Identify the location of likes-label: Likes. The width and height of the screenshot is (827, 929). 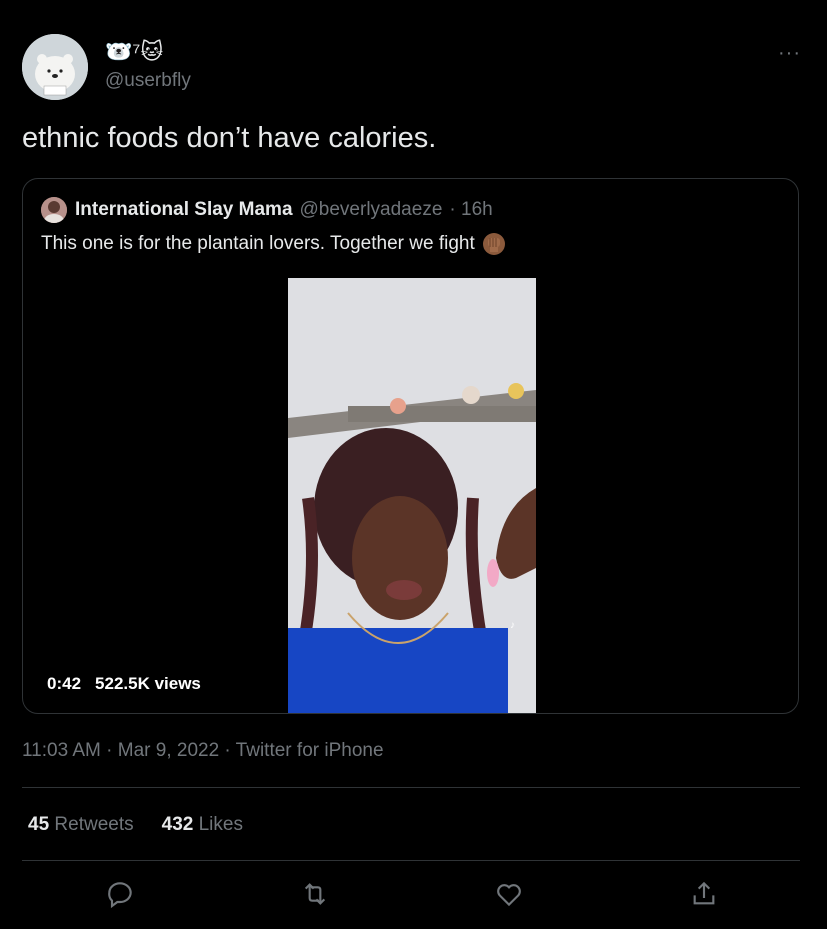
(220, 824).